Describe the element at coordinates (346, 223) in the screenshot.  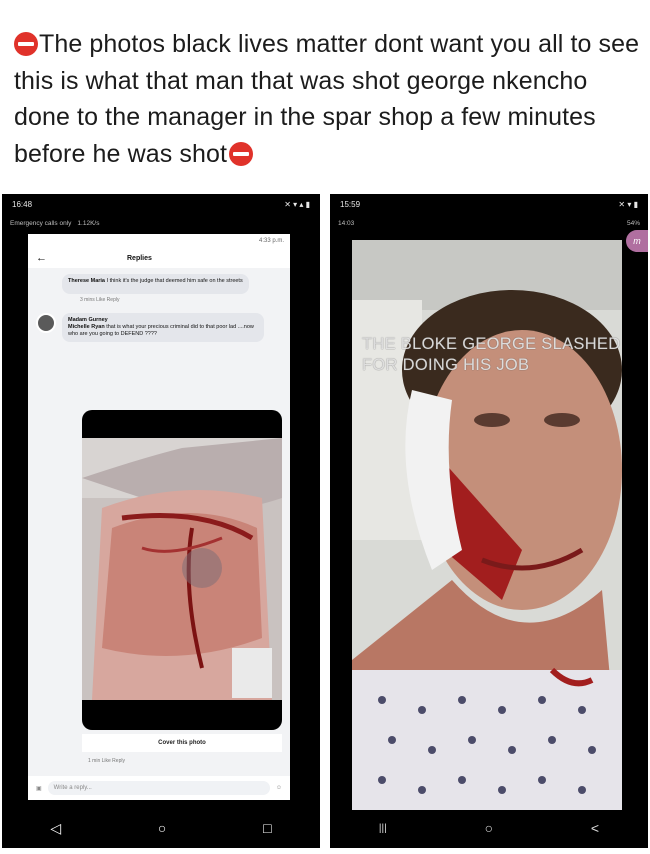
I see `inner-time: 14:03` at that location.